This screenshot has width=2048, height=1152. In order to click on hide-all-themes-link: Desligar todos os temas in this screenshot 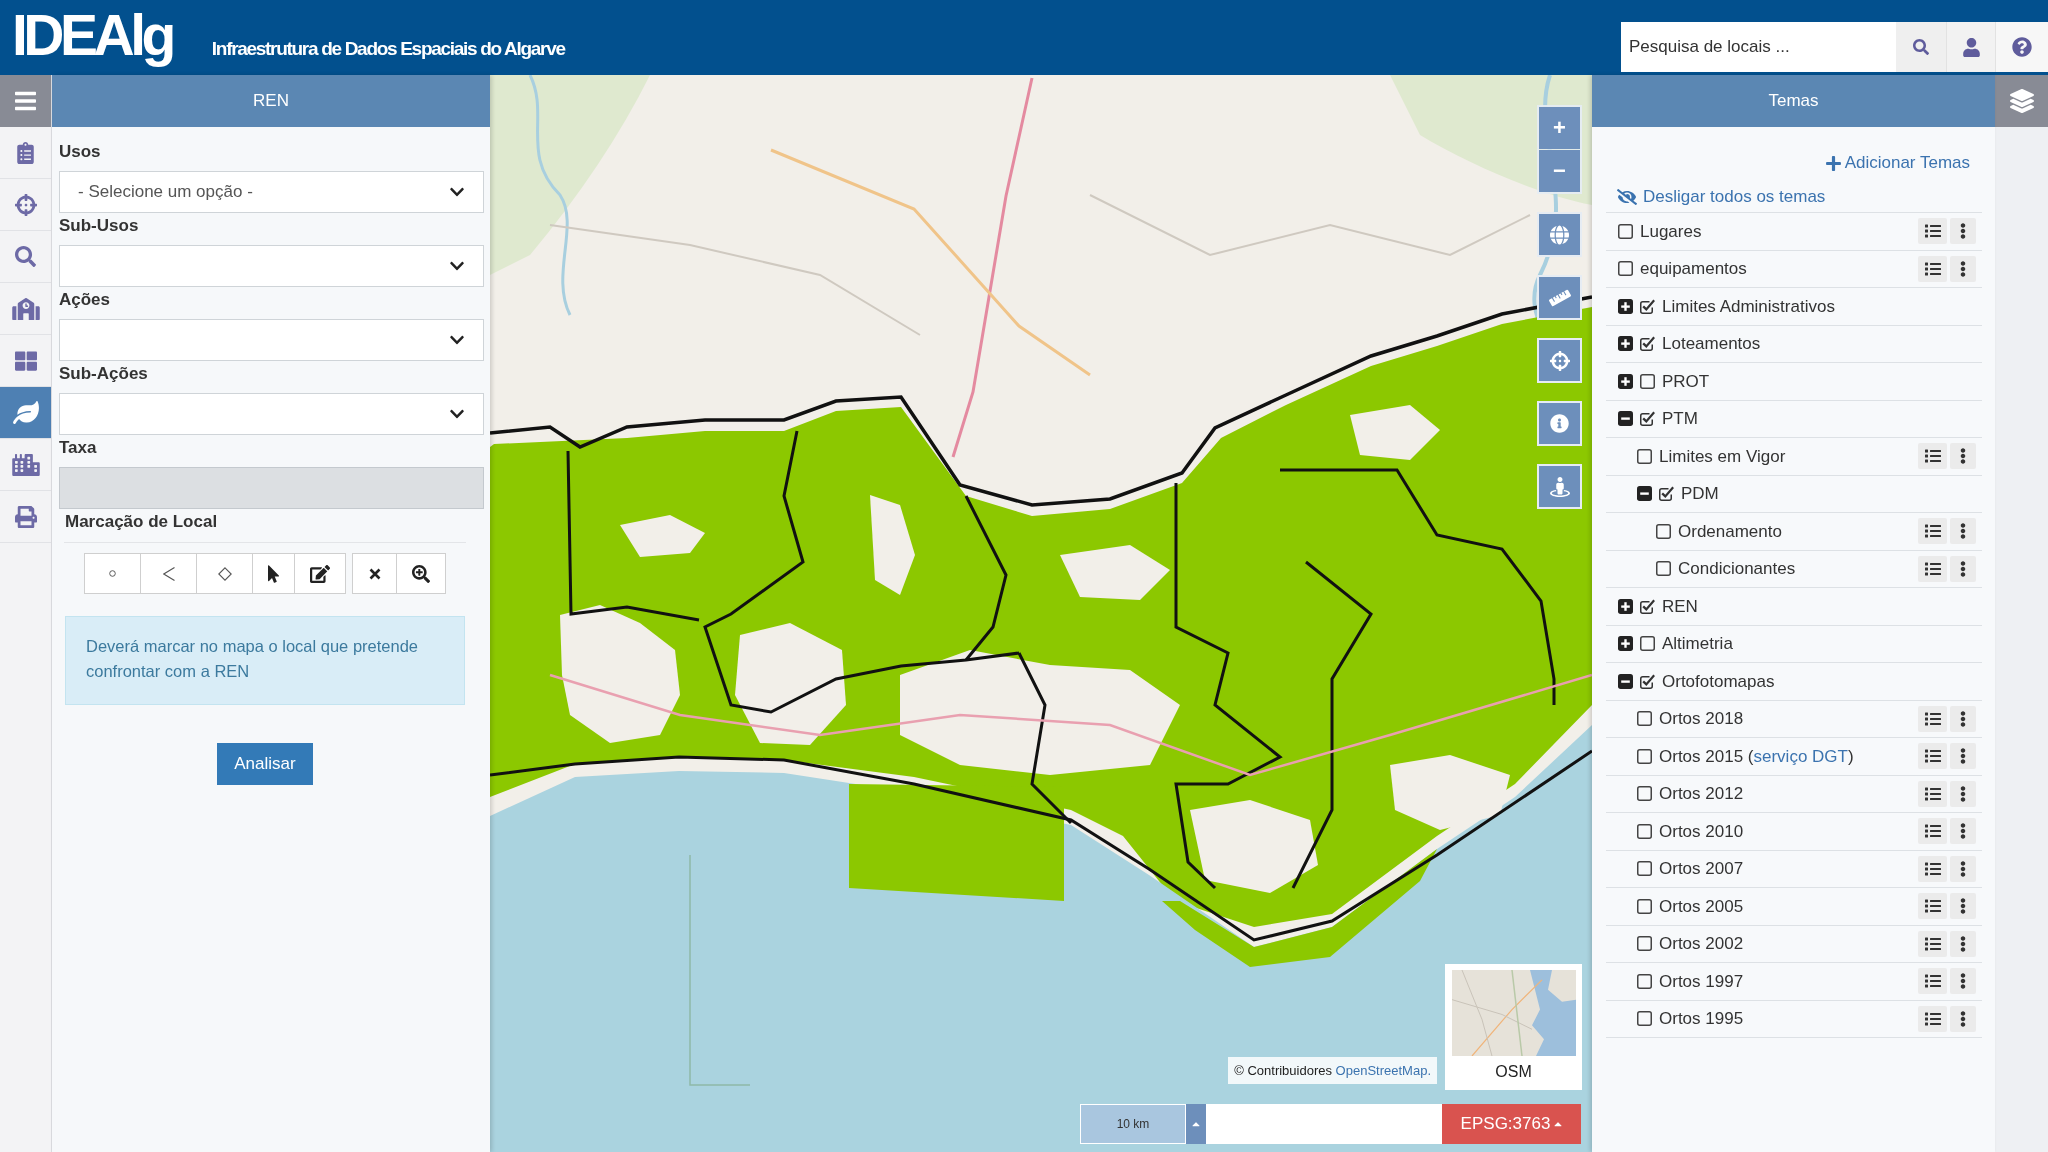, I will do `click(1721, 197)`.